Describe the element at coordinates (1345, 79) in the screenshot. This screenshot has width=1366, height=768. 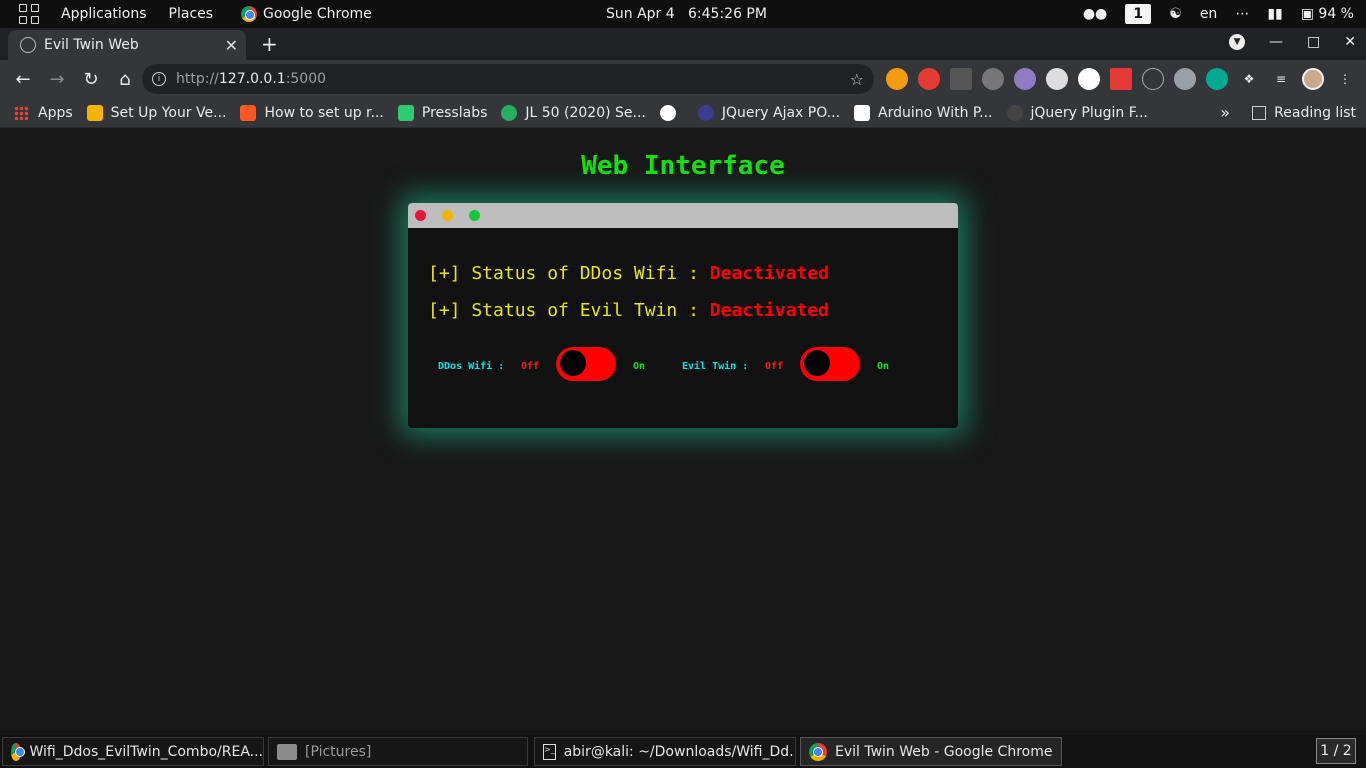
I see `kebab-menu-icon: ⋮` at that location.